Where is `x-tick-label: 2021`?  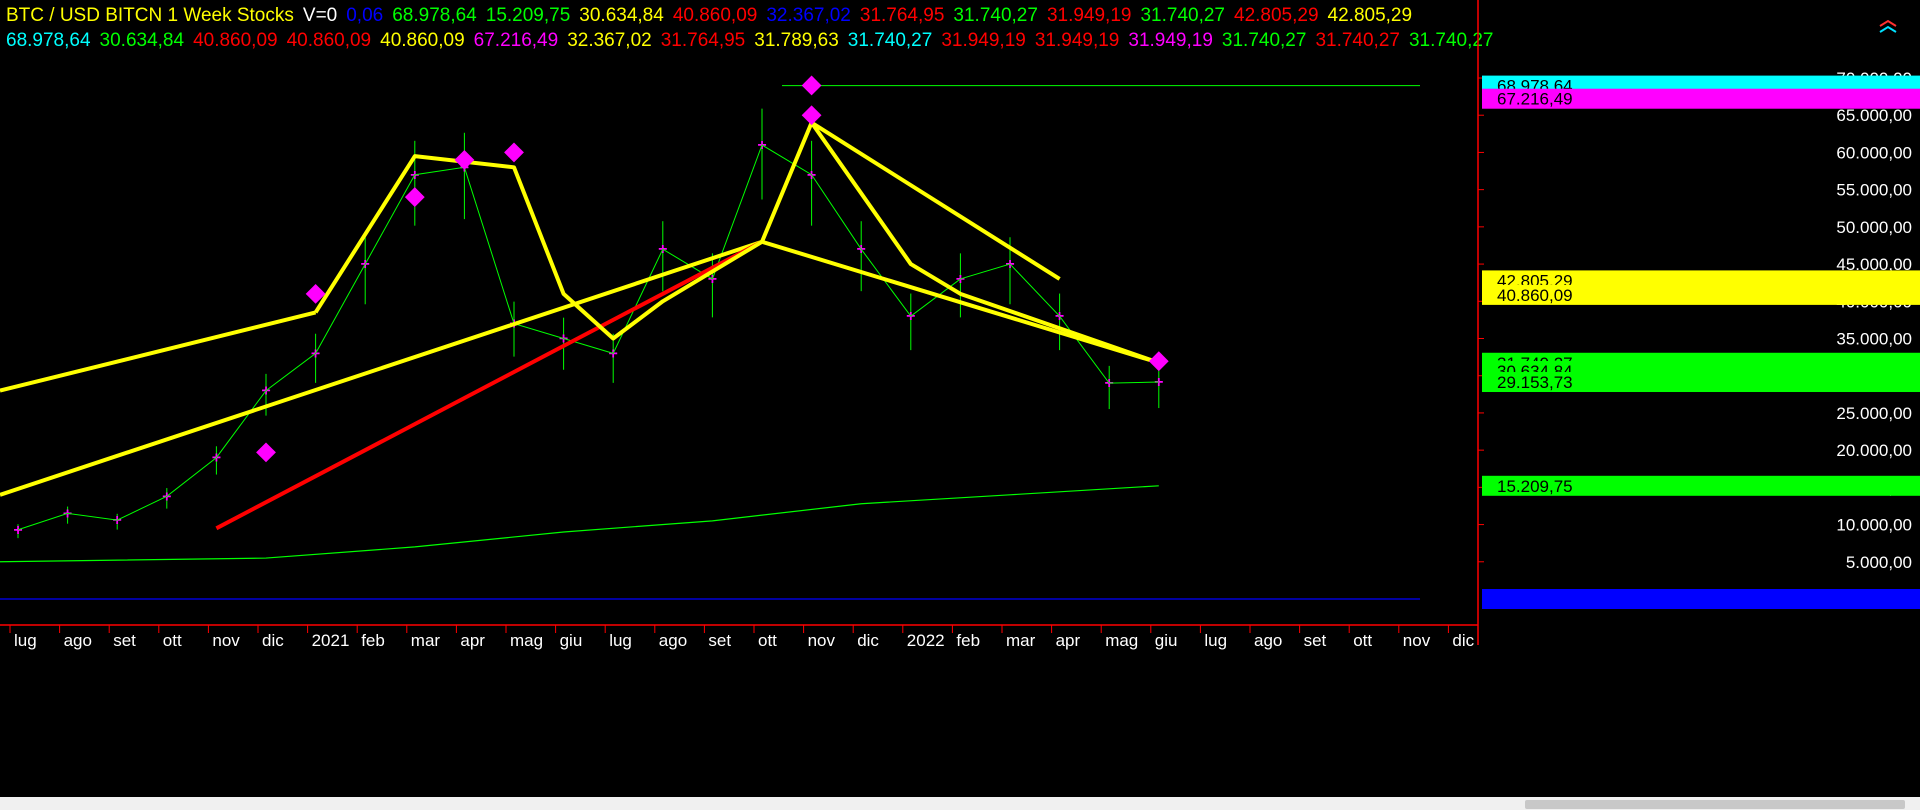 x-tick-label: 2021 is located at coordinates (331, 640).